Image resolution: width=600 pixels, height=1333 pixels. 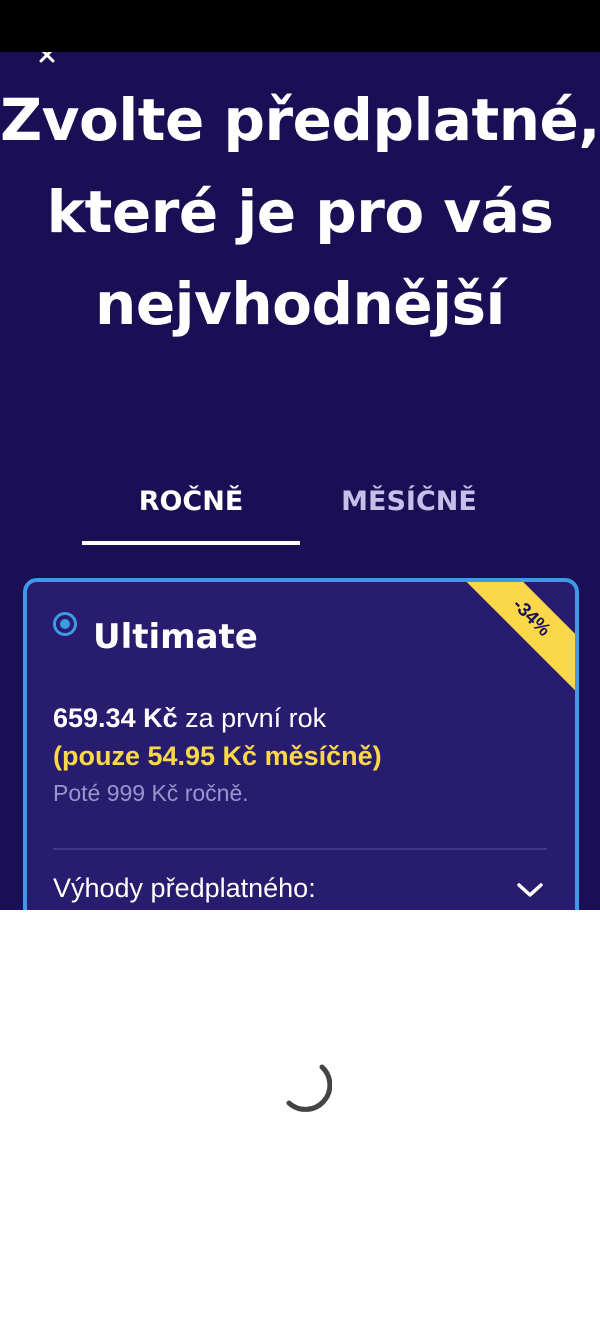 I want to click on close-icon, so click(x=47, y=57).